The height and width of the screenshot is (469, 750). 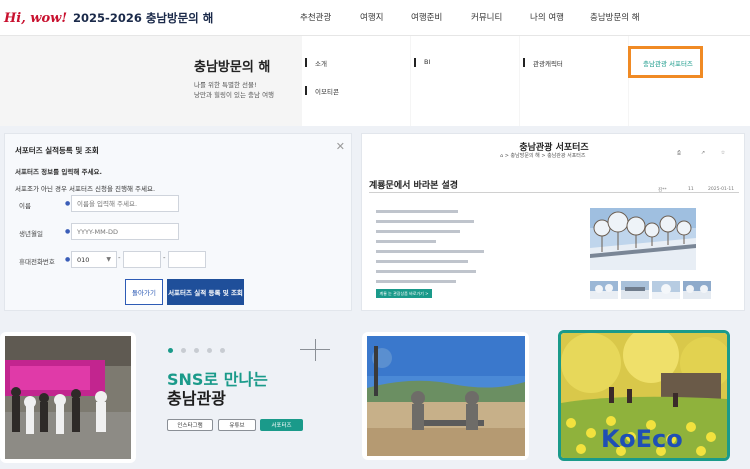 What do you see at coordinates (125, 203) in the screenshot?
I see `name-input` at bounding box center [125, 203].